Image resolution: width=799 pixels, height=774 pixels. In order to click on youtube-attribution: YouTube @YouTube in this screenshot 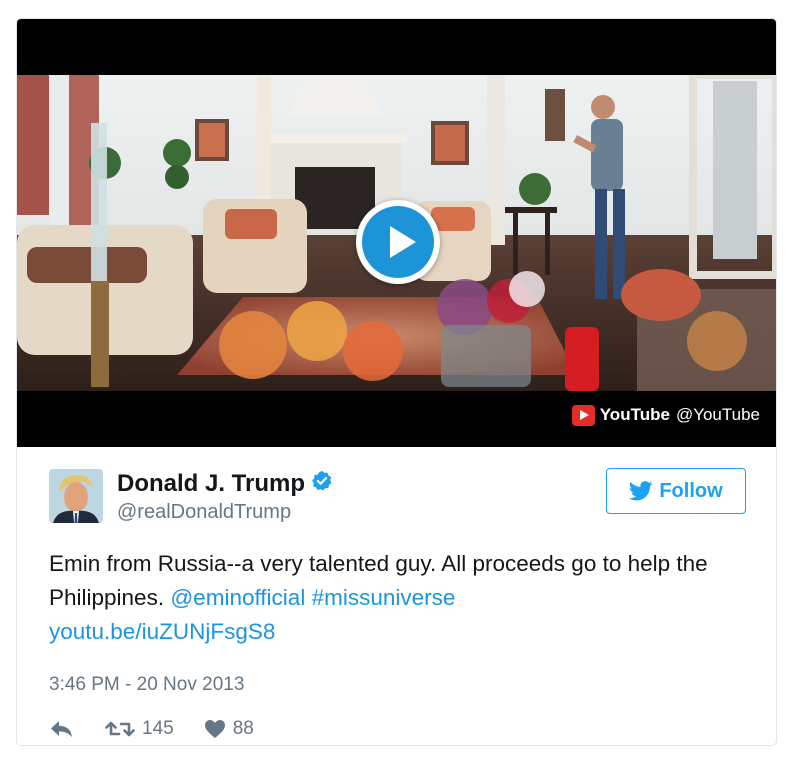, I will do `click(665, 415)`.